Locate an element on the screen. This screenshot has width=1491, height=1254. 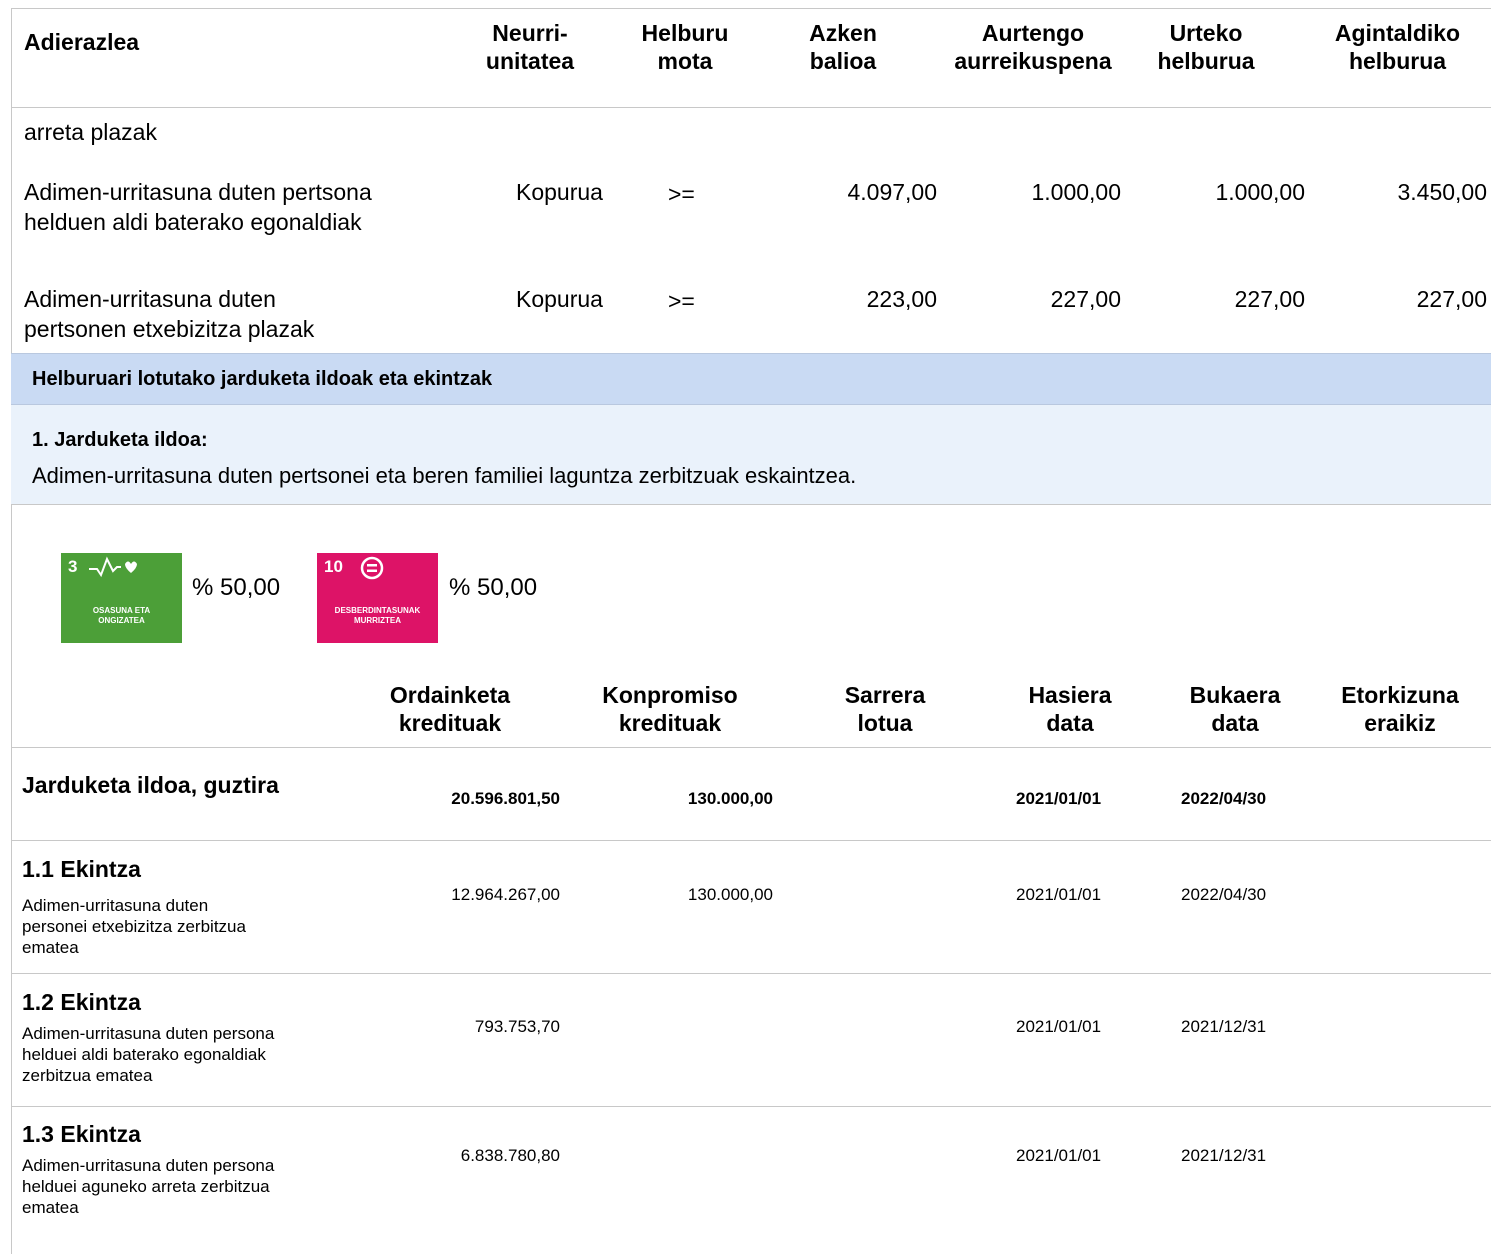
action-bukaera: 2022/04/30 is located at coordinates (1224, 894).